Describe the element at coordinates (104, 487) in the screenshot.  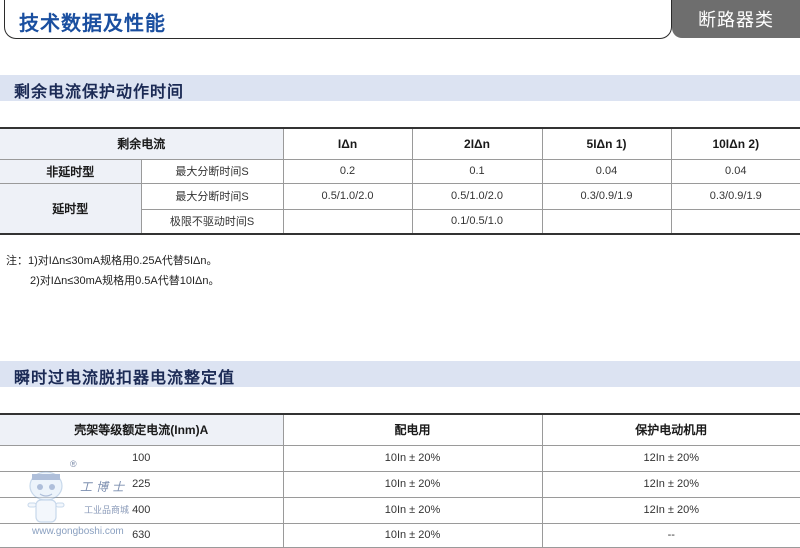
I see `watermark-brand: 工博士` at that location.